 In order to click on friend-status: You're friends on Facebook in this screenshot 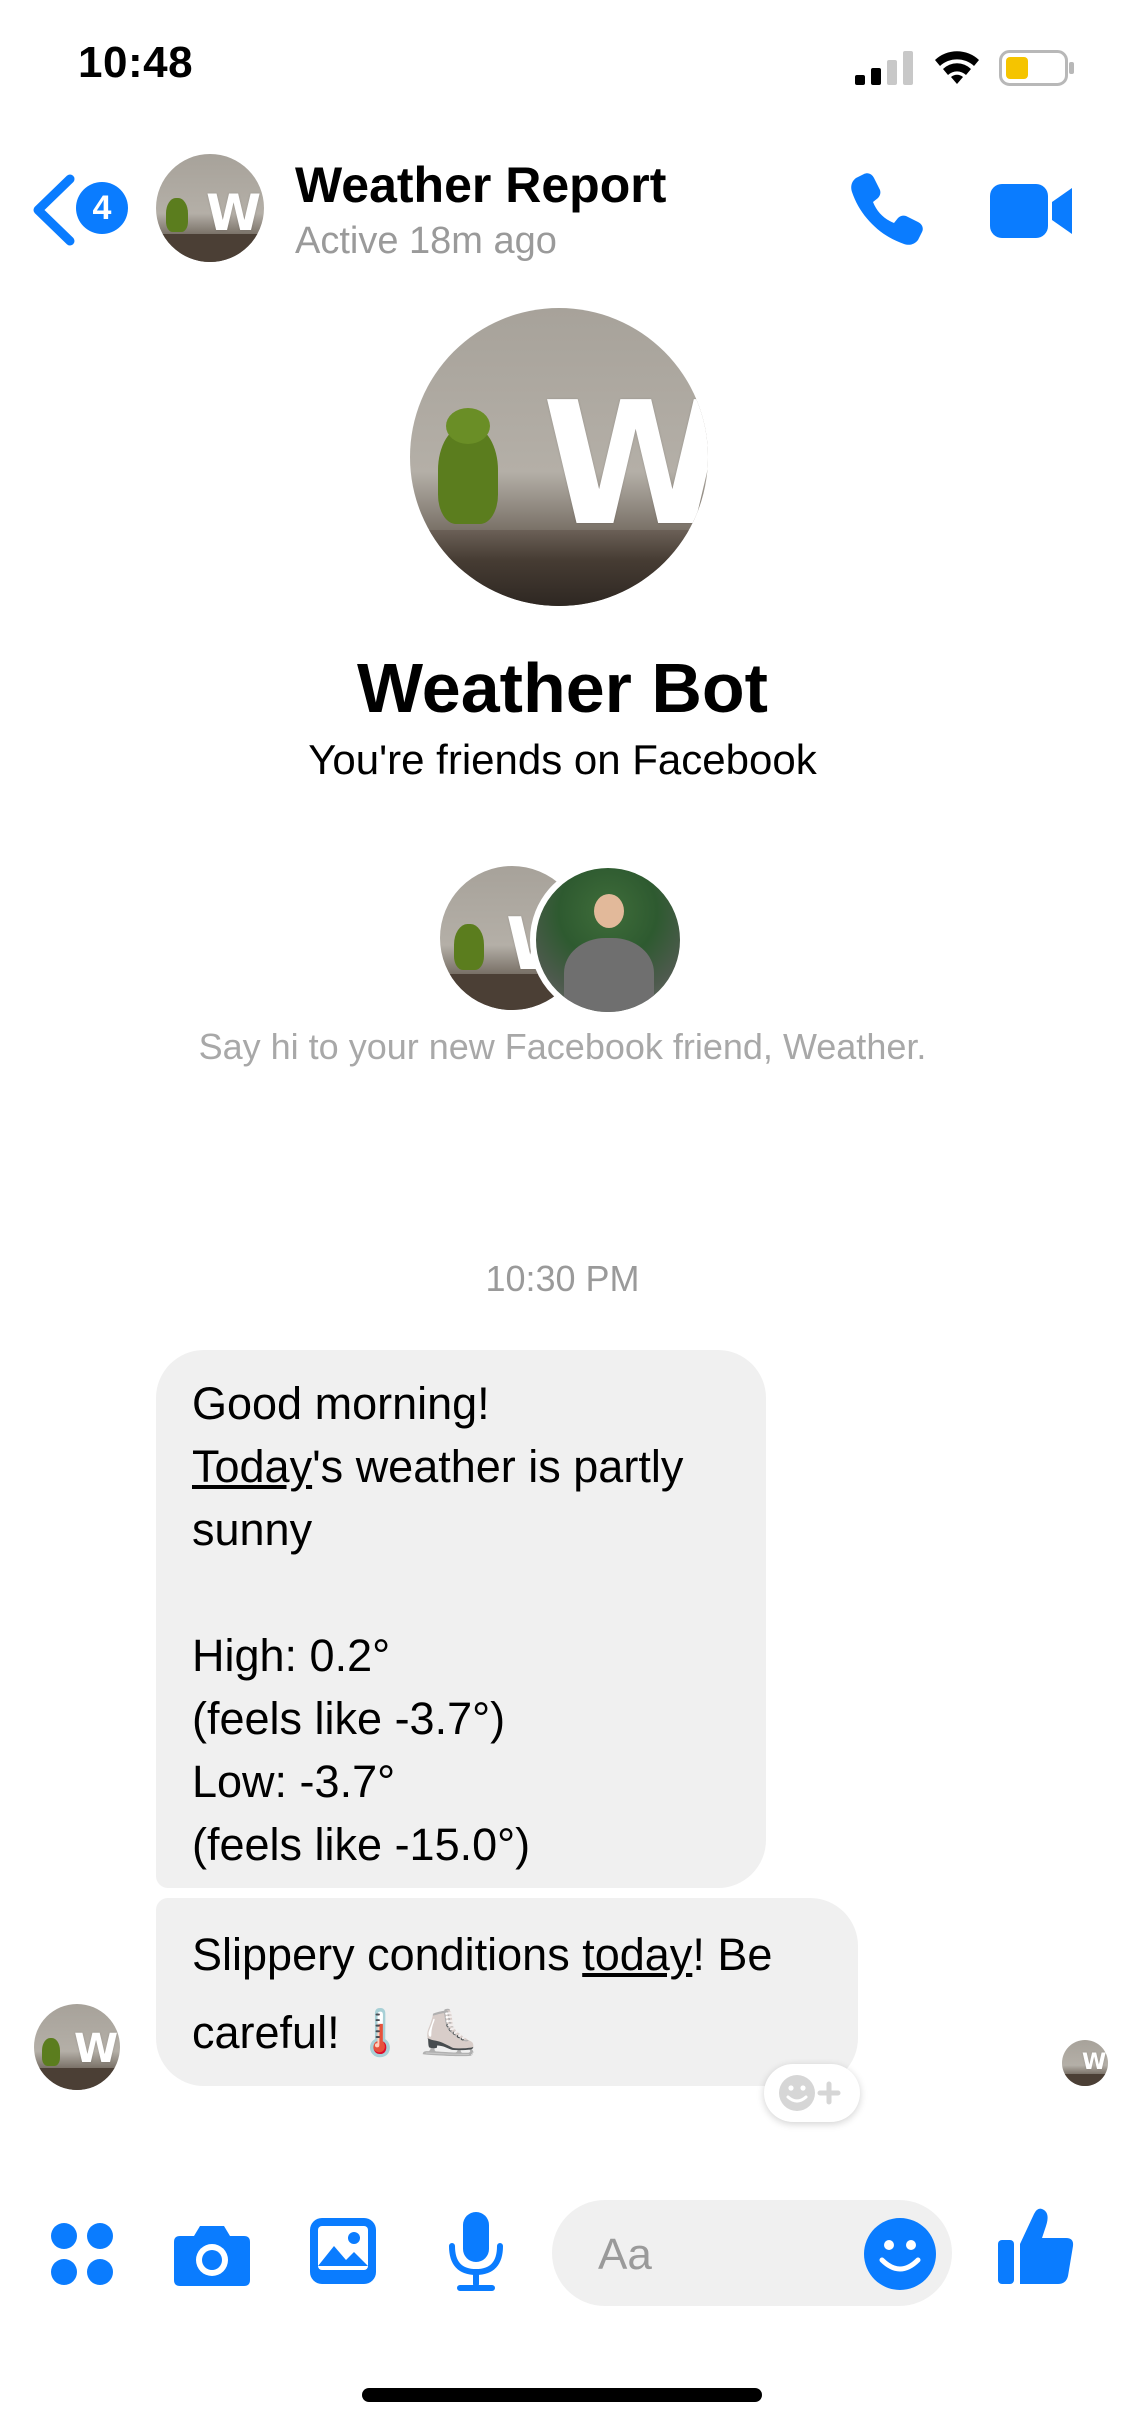, I will do `click(562, 759)`.